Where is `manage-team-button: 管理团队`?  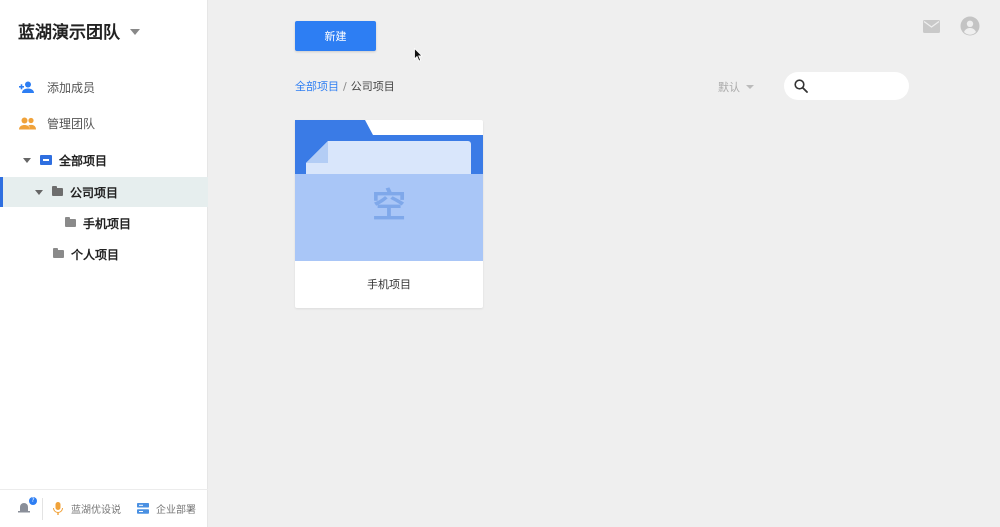 manage-team-button: 管理团队 is located at coordinates (56, 123).